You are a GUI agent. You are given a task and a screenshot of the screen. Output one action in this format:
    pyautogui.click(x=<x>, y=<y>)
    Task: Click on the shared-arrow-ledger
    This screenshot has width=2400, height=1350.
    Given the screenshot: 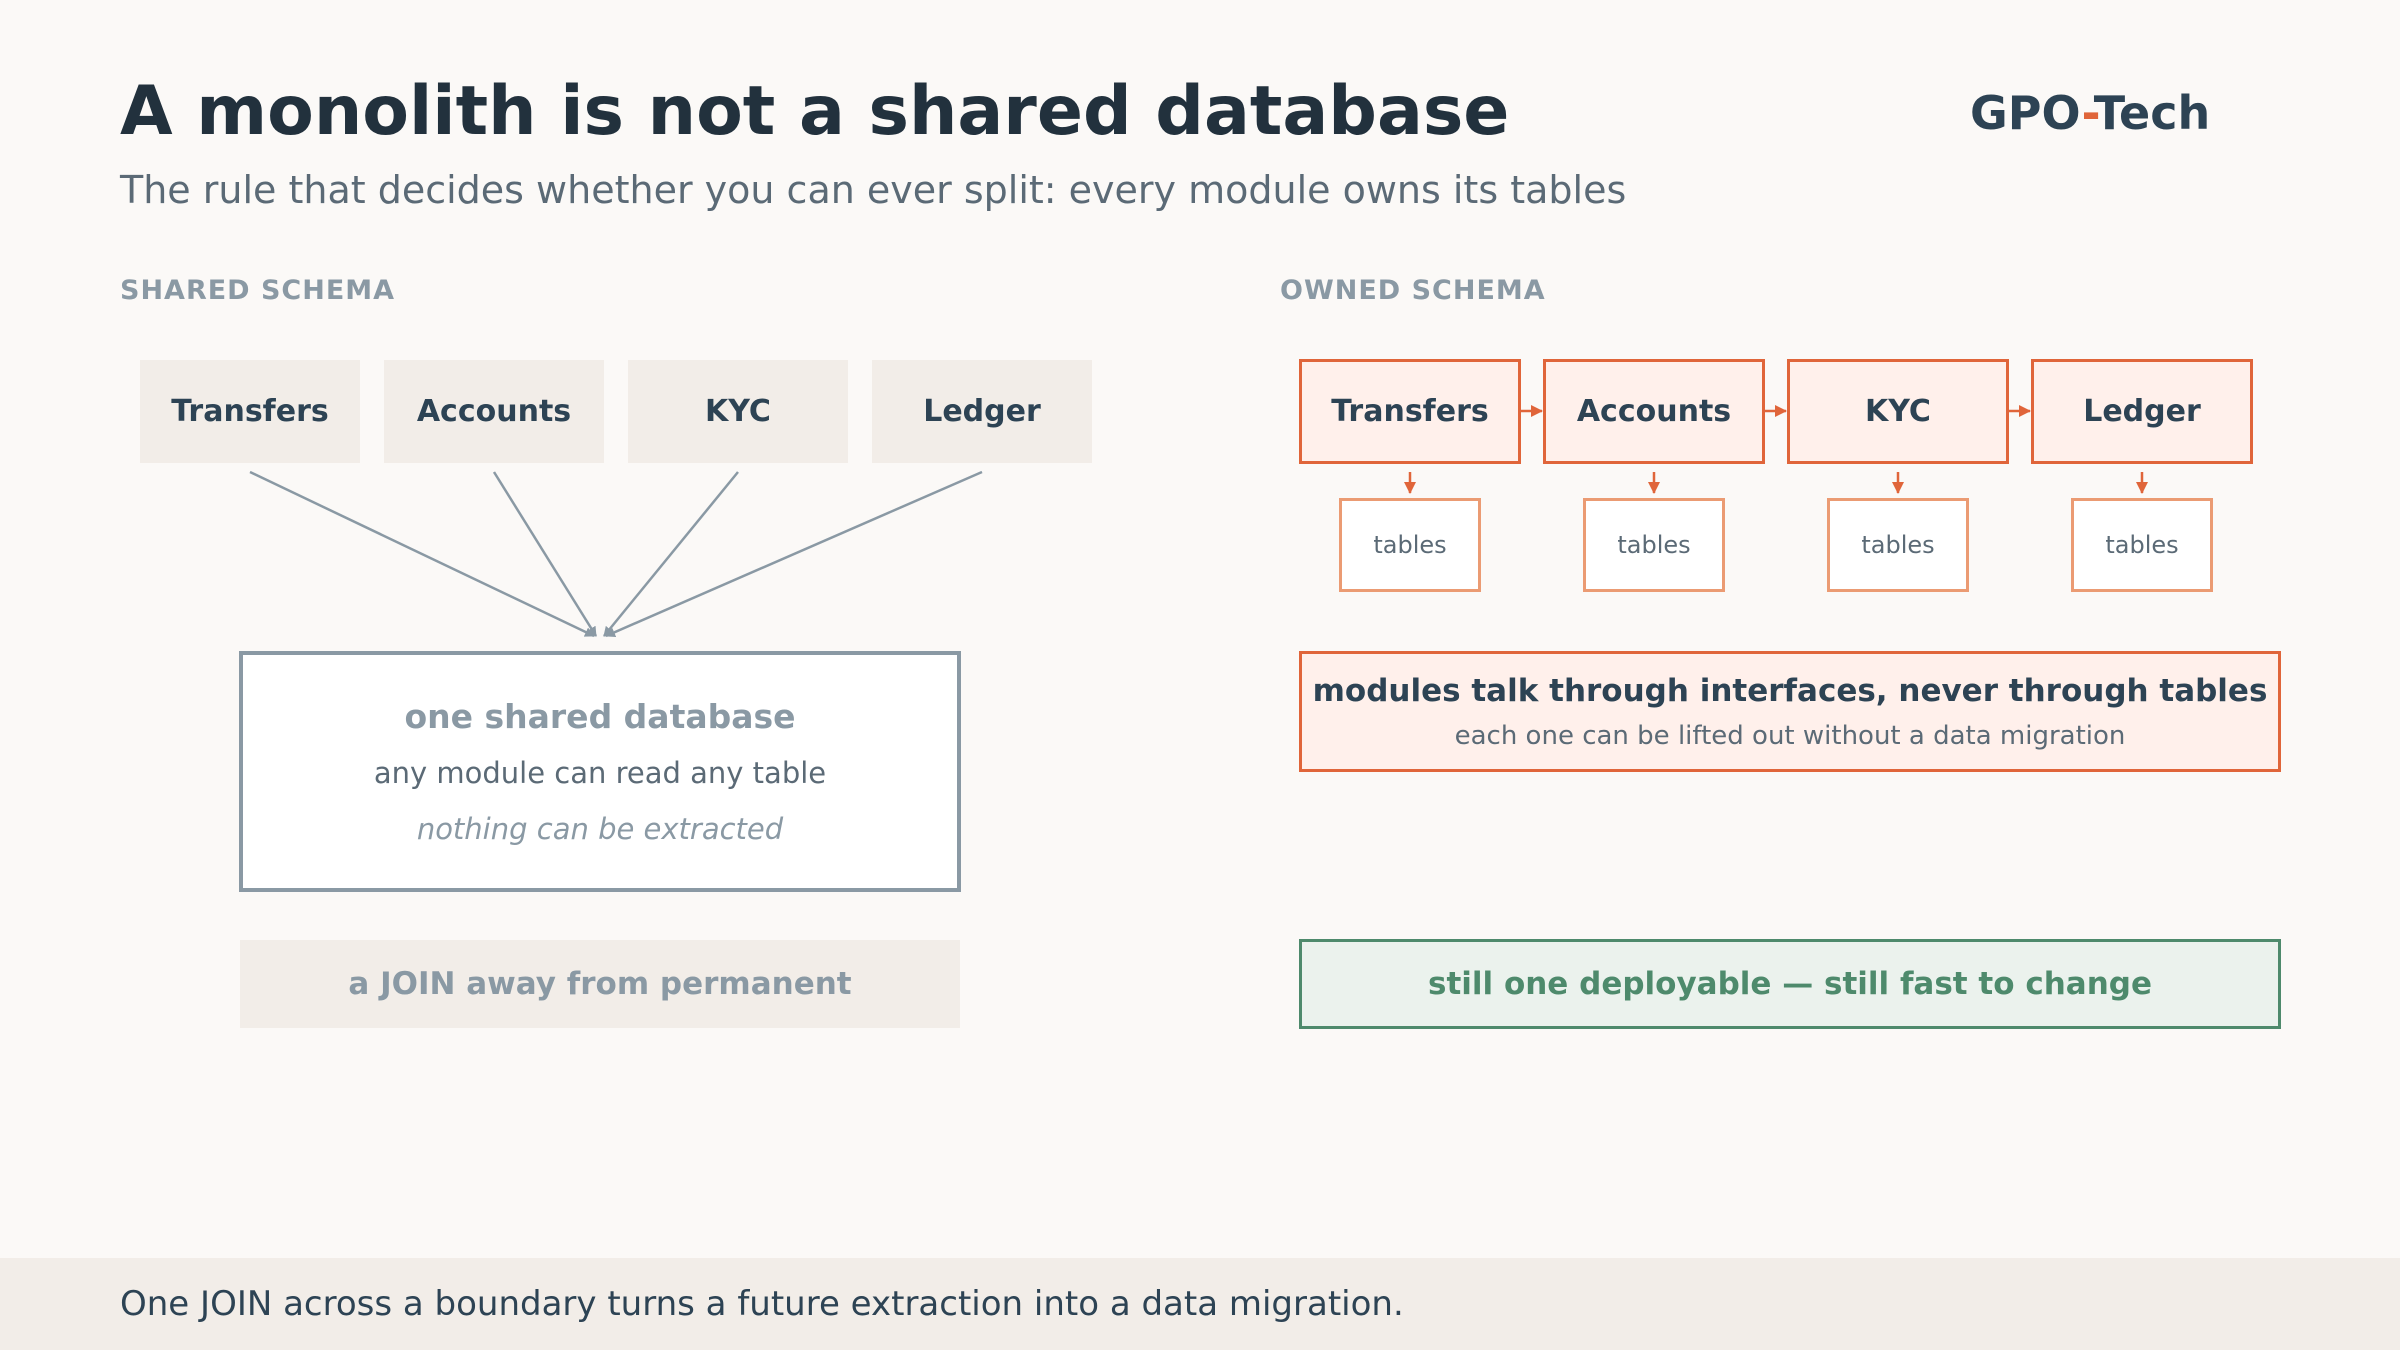 What is the action you would take?
    pyautogui.click(x=794, y=554)
    